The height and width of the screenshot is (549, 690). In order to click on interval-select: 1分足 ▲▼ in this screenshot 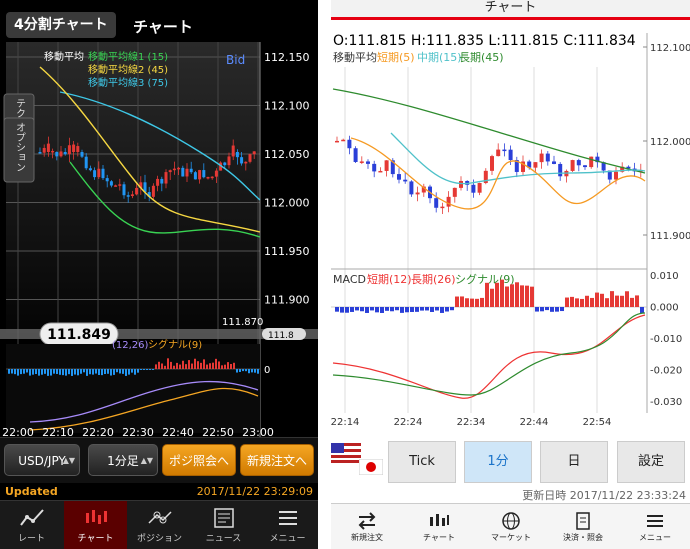, I will do `click(123, 460)`.